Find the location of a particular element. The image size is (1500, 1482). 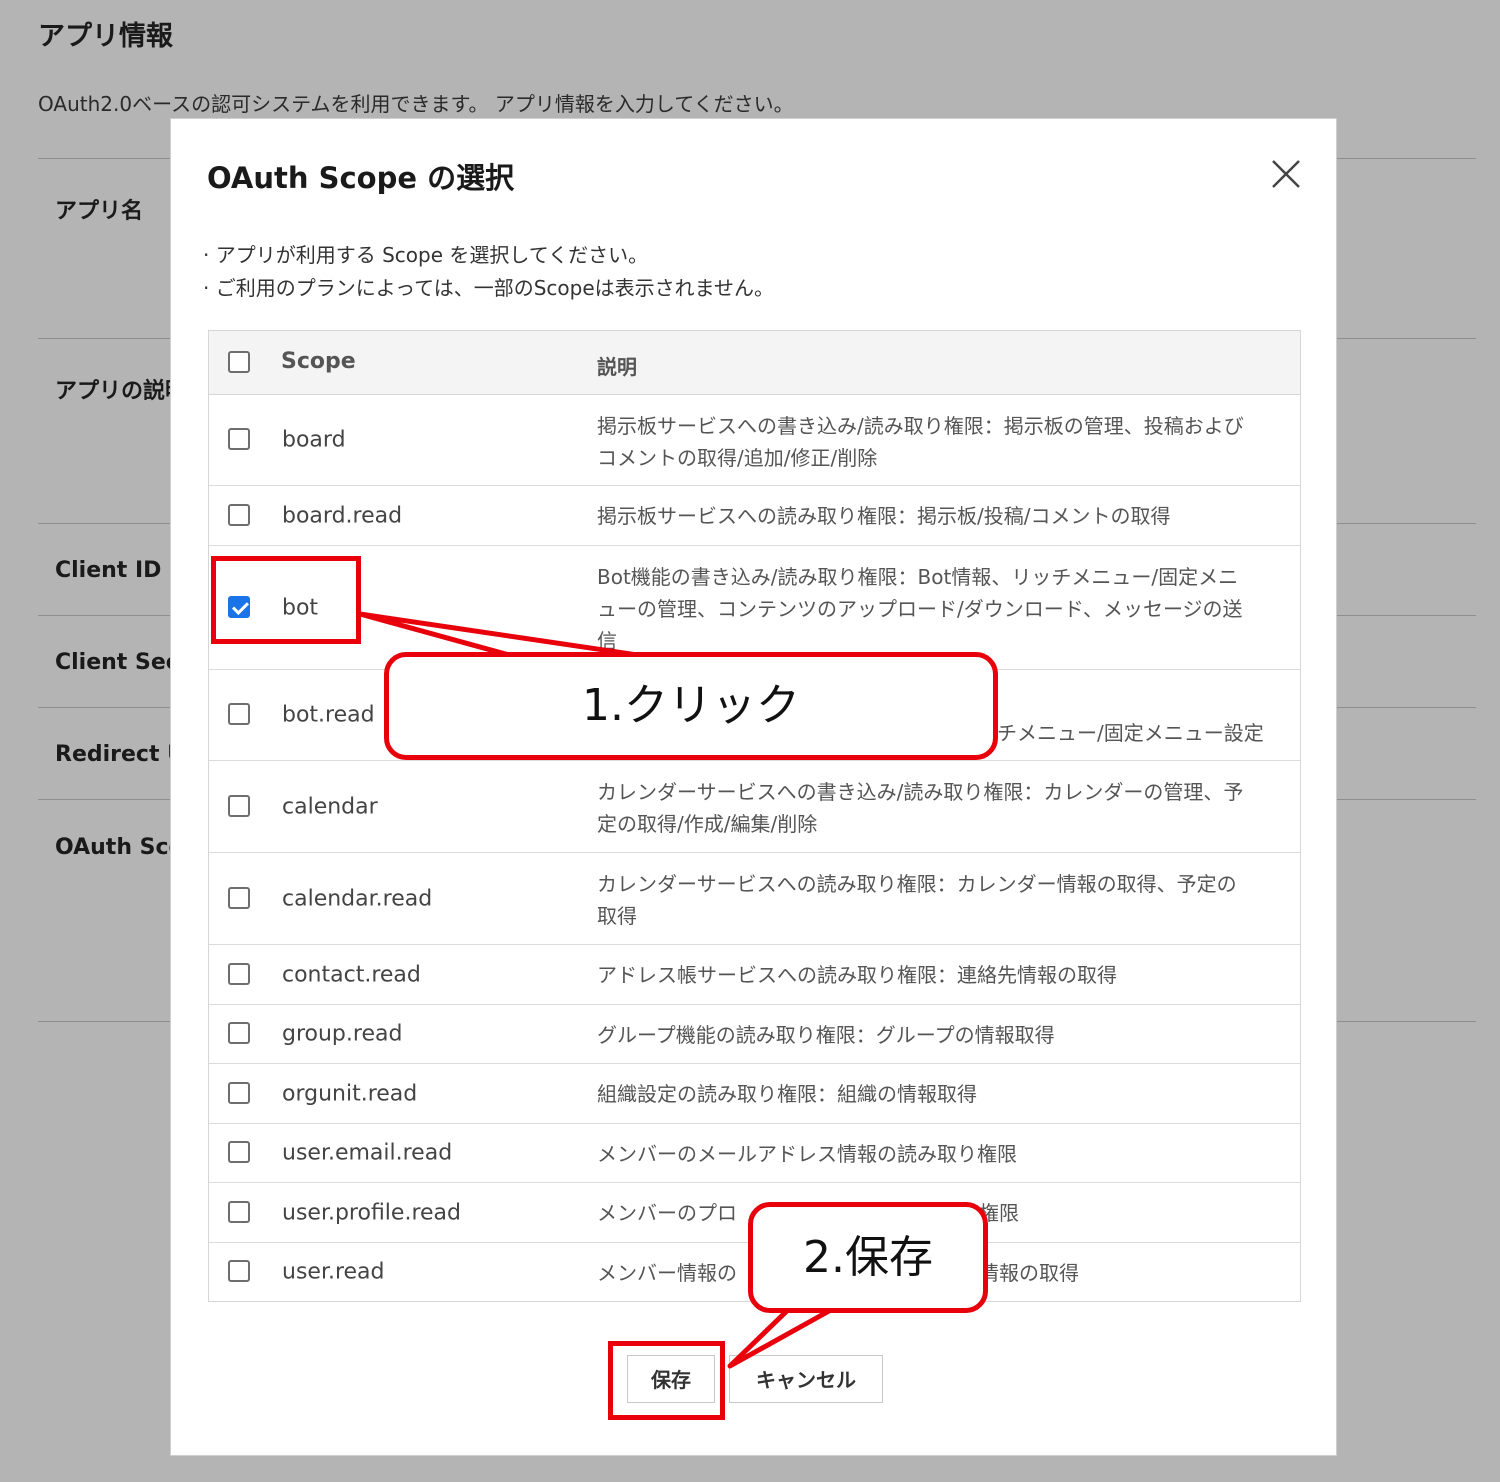

callout-click: 1.クリック is located at coordinates (691, 706).